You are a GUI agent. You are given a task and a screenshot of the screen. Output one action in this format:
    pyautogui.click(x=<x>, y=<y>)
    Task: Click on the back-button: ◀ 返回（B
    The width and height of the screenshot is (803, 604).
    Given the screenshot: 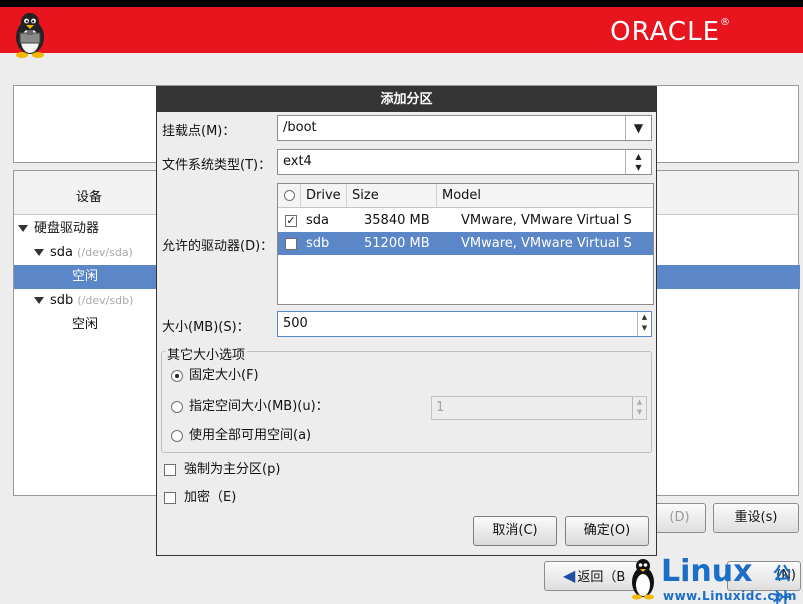 What is the action you would take?
    pyautogui.click(x=592, y=576)
    